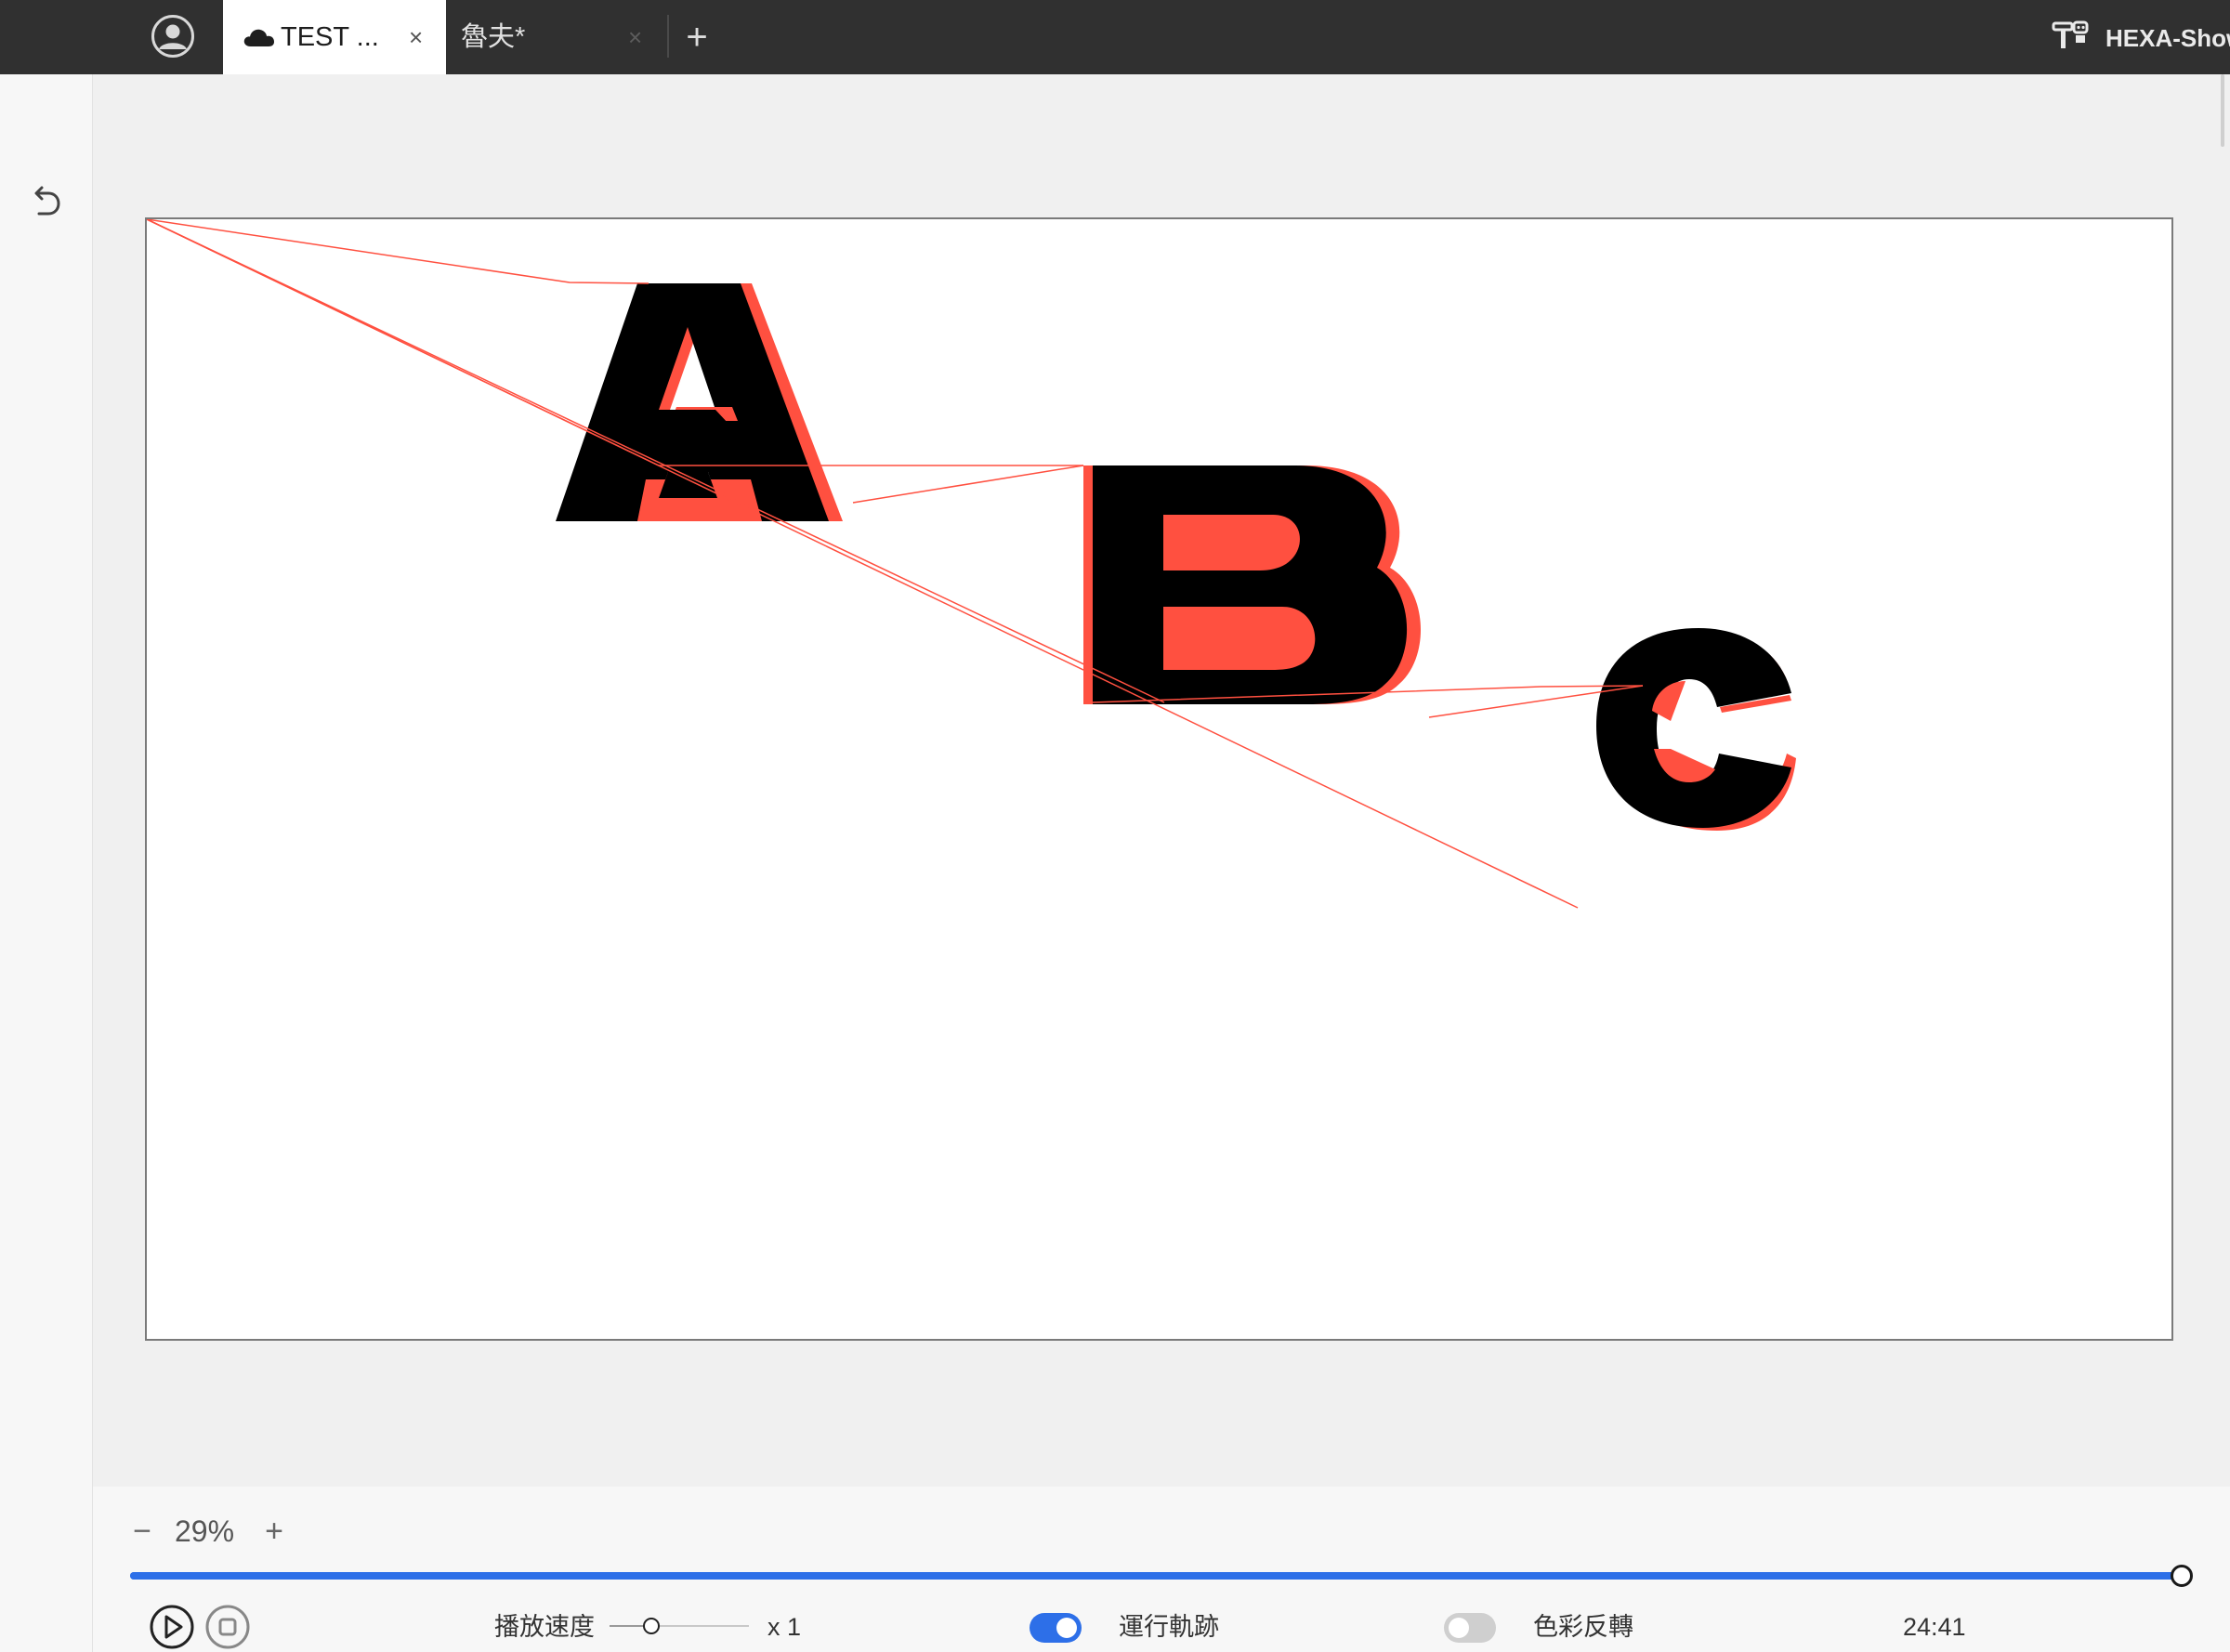  What do you see at coordinates (556, 37) in the screenshot?
I see `tab-lufu: 魯夫* ×` at bounding box center [556, 37].